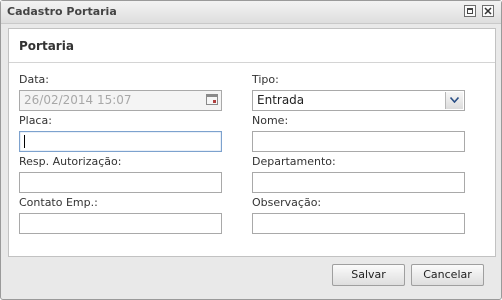 The width and height of the screenshot is (502, 300). Describe the element at coordinates (62, 11) in the screenshot. I see `window-title: Cadastro Portaria` at that location.